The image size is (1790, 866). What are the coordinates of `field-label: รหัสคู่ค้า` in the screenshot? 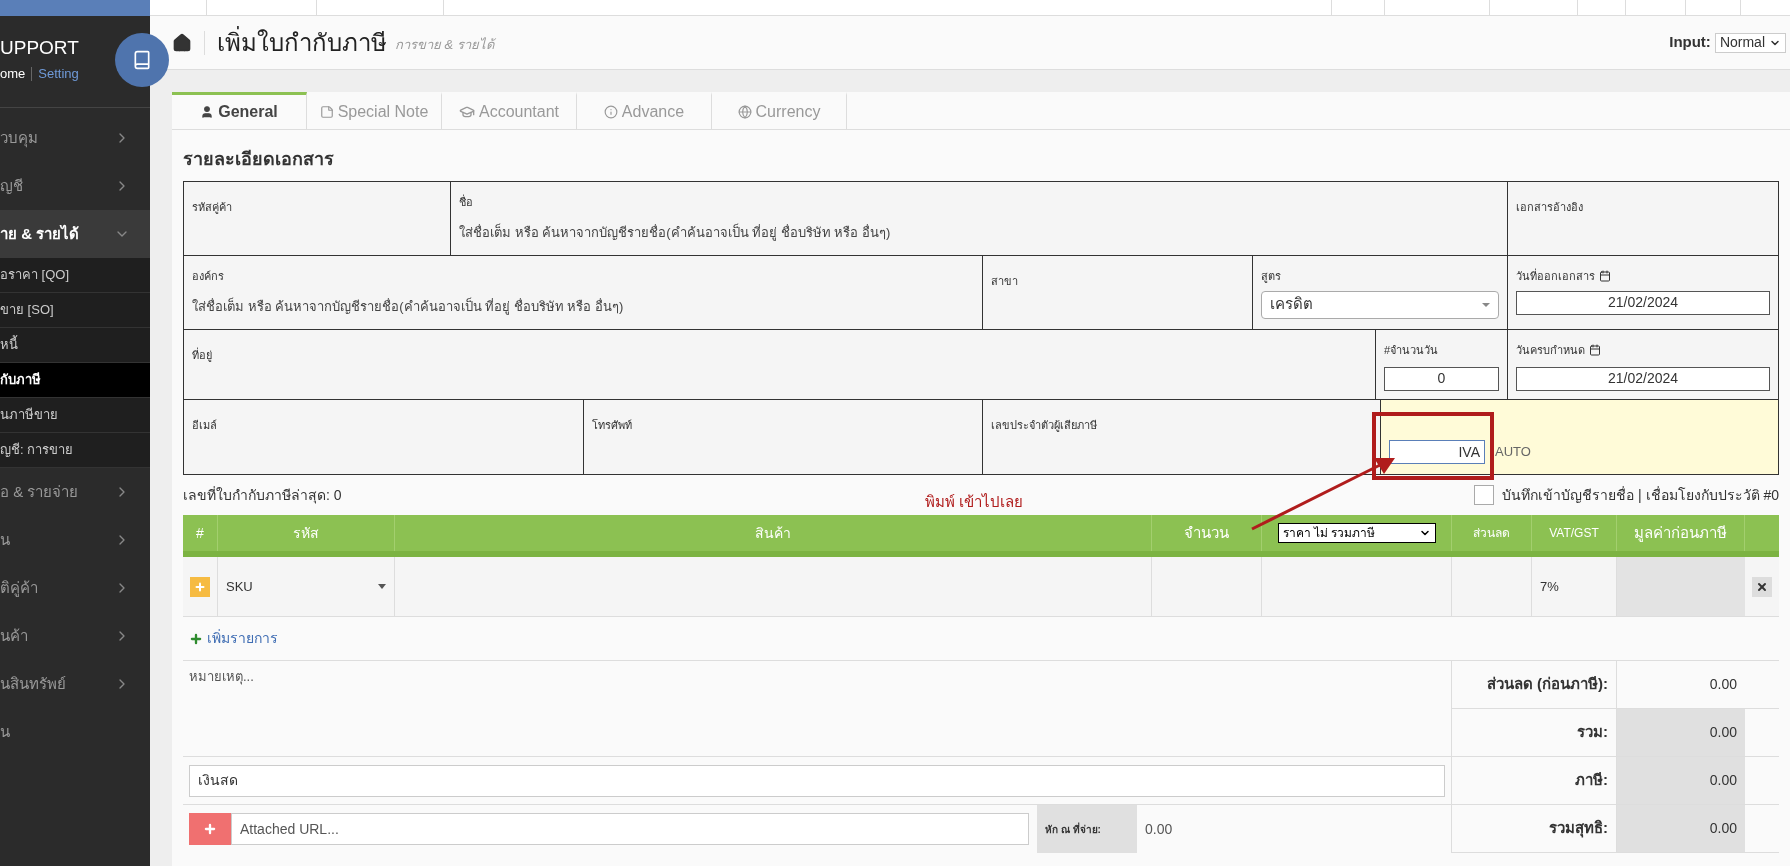 It's located at (212, 207).